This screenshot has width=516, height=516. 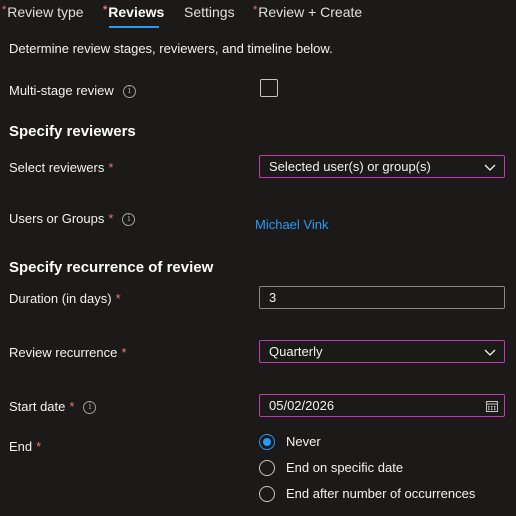 What do you see at coordinates (209, 12) in the screenshot?
I see `tab-settings: Settings` at bounding box center [209, 12].